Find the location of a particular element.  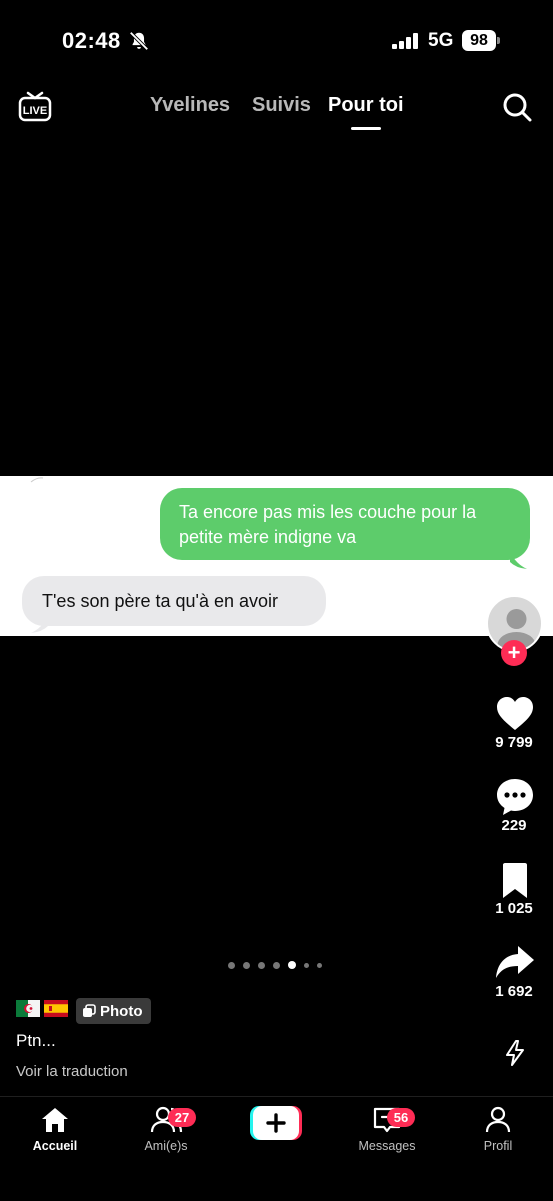

algeria-flag-icon is located at coordinates (28, 1008).